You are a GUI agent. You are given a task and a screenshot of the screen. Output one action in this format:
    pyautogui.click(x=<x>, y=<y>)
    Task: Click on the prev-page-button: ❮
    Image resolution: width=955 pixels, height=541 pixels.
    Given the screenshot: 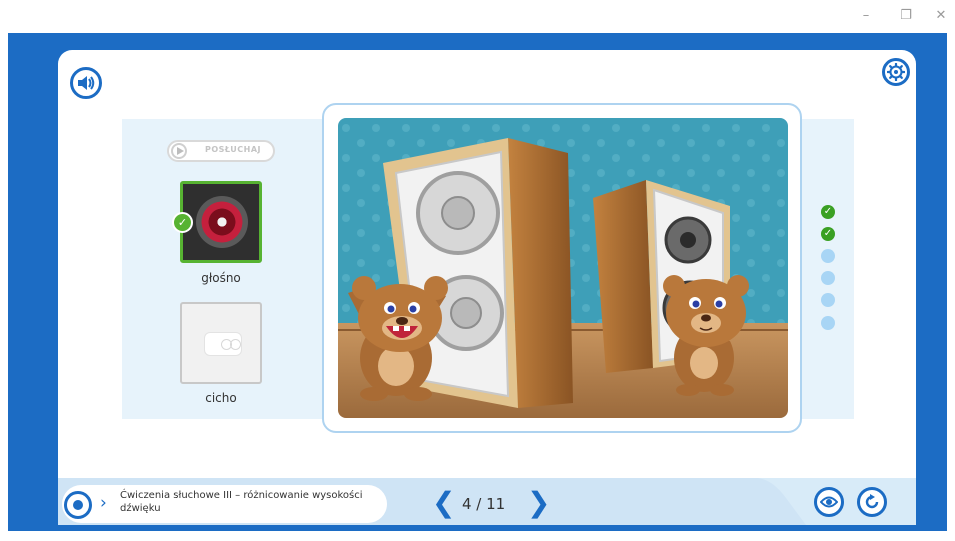 What is the action you would take?
    pyautogui.click(x=443, y=503)
    